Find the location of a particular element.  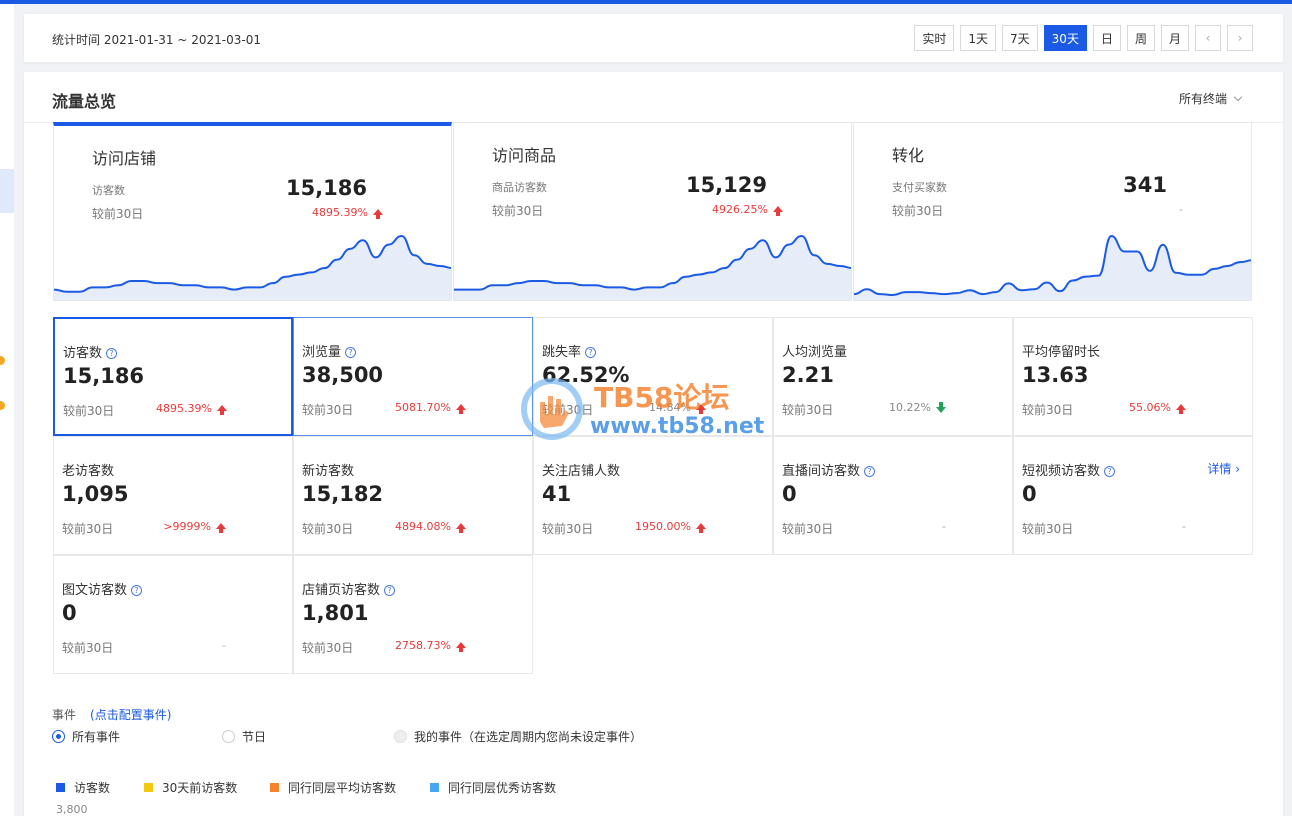

overview-card-store: 访问店铺 访客数 15,186 较前30日 4895.39% is located at coordinates (252, 211).